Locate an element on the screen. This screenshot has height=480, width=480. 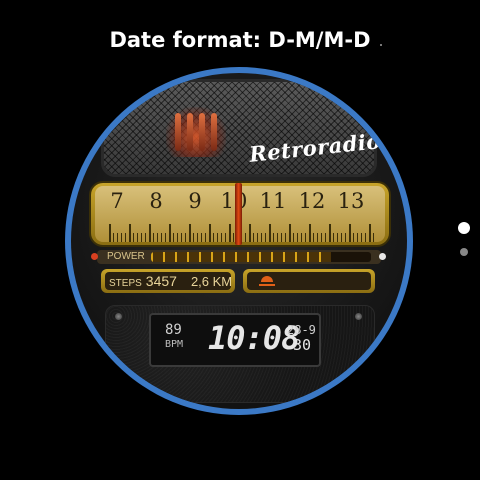
sunset-icon is located at coordinates (267, 279).